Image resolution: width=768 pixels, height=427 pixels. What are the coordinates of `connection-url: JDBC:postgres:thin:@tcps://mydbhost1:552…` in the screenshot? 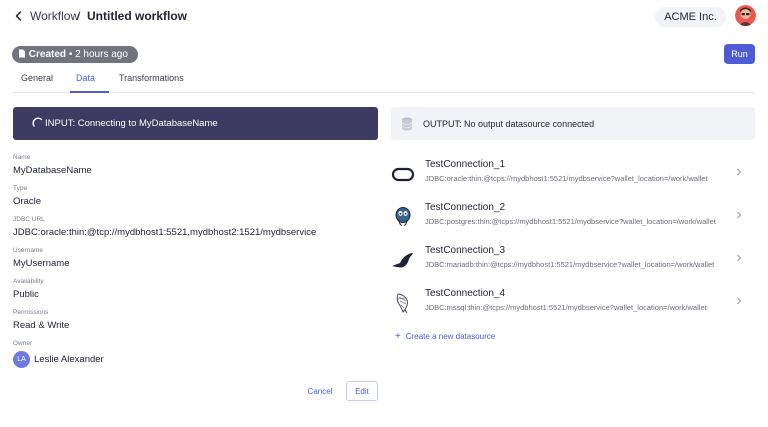 It's located at (570, 221).